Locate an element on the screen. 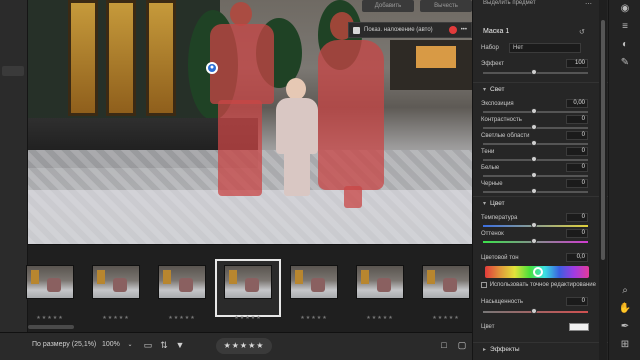 The height and width of the screenshot is (360, 640). light-row-slider-knob is located at coordinates (534, 191).